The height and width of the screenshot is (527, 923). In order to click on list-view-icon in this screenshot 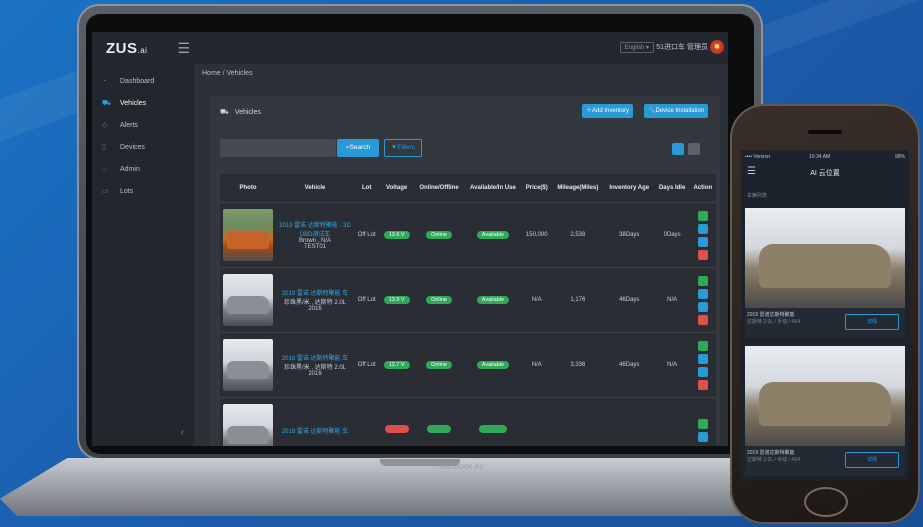, I will do `click(694, 149)`.